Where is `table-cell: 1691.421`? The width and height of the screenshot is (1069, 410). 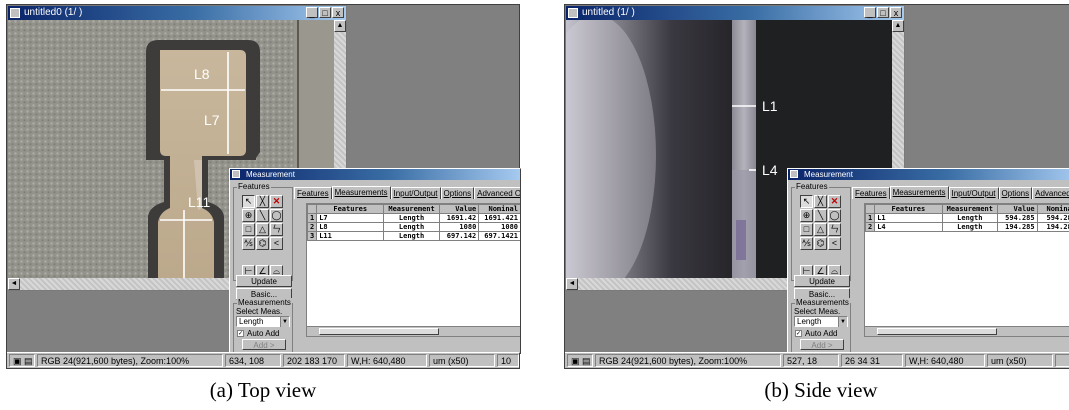
table-cell: 1691.421 is located at coordinates (499, 218).